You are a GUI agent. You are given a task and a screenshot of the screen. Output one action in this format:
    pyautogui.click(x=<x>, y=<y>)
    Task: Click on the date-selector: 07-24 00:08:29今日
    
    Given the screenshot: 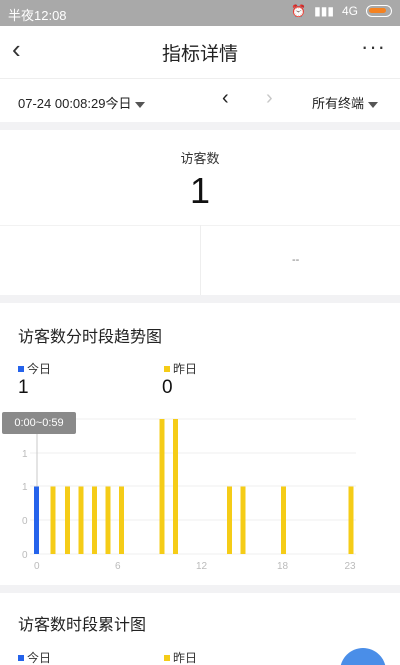 What is the action you would take?
    pyautogui.click(x=82, y=102)
    